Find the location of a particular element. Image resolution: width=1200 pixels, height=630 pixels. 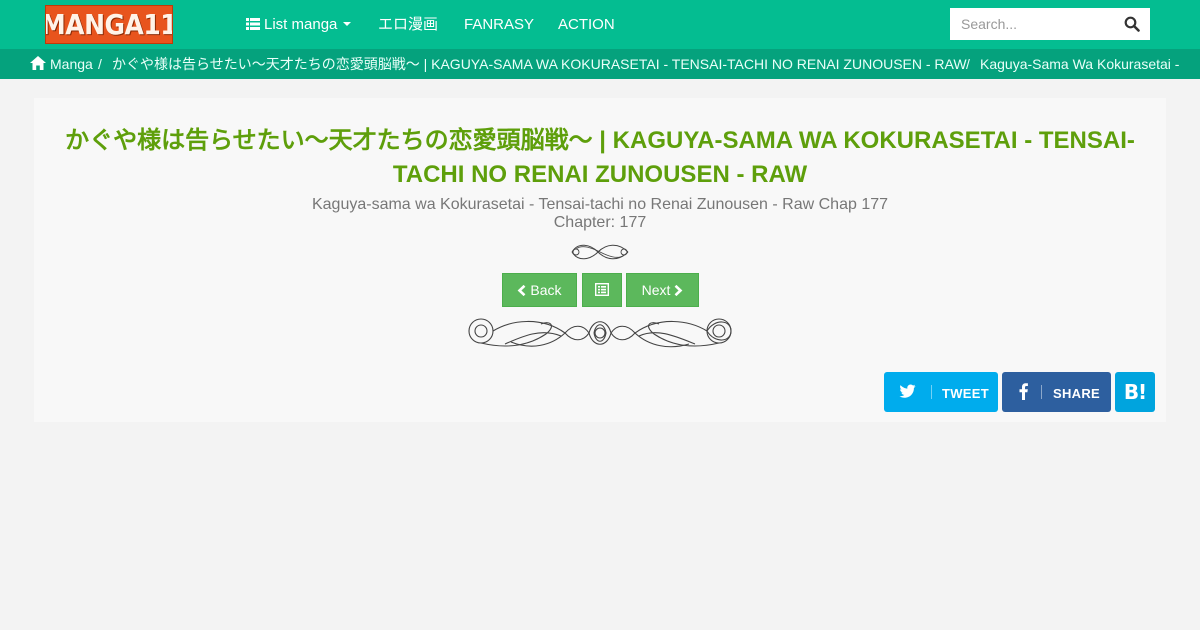

list-alt-icon is located at coordinates (602, 289).